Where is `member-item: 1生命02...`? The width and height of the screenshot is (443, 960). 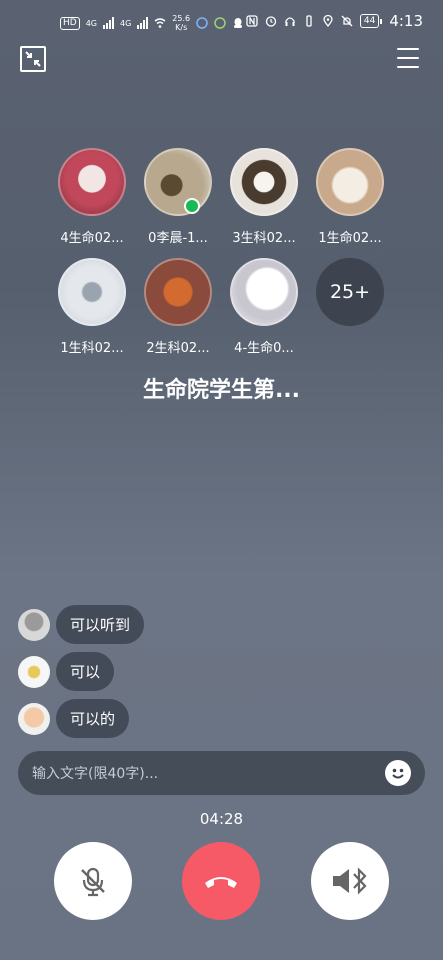
member-item: 1生命02... is located at coordinates (350, 197).